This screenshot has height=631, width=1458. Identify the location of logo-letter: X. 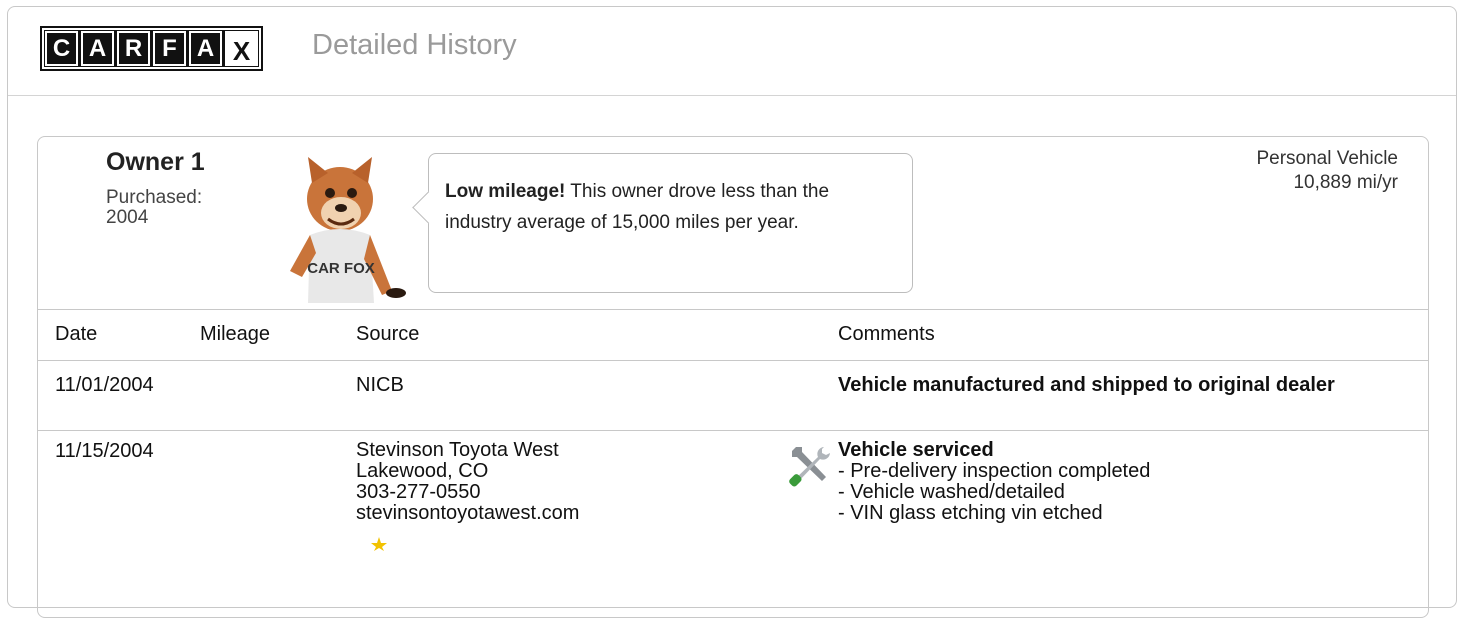
(241, 48).